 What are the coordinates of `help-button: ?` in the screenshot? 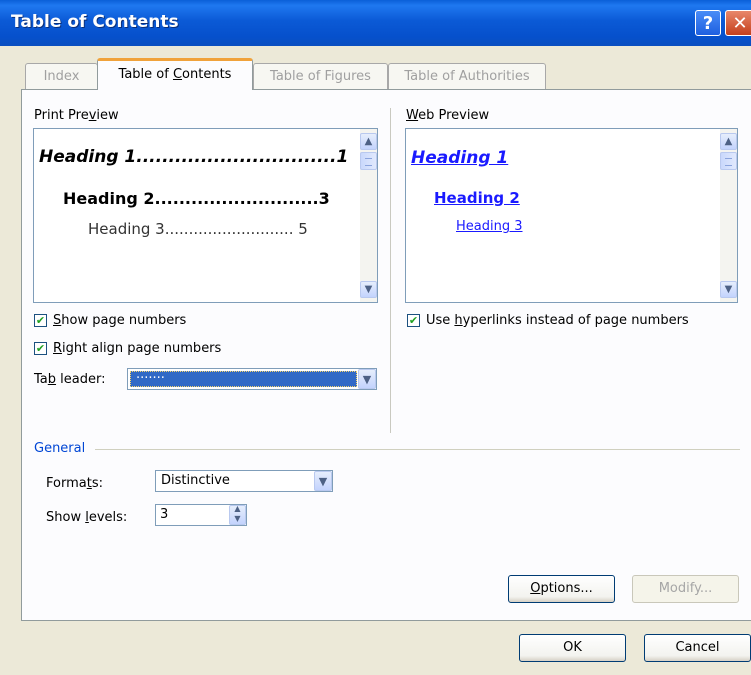 It's located at (708, 23).